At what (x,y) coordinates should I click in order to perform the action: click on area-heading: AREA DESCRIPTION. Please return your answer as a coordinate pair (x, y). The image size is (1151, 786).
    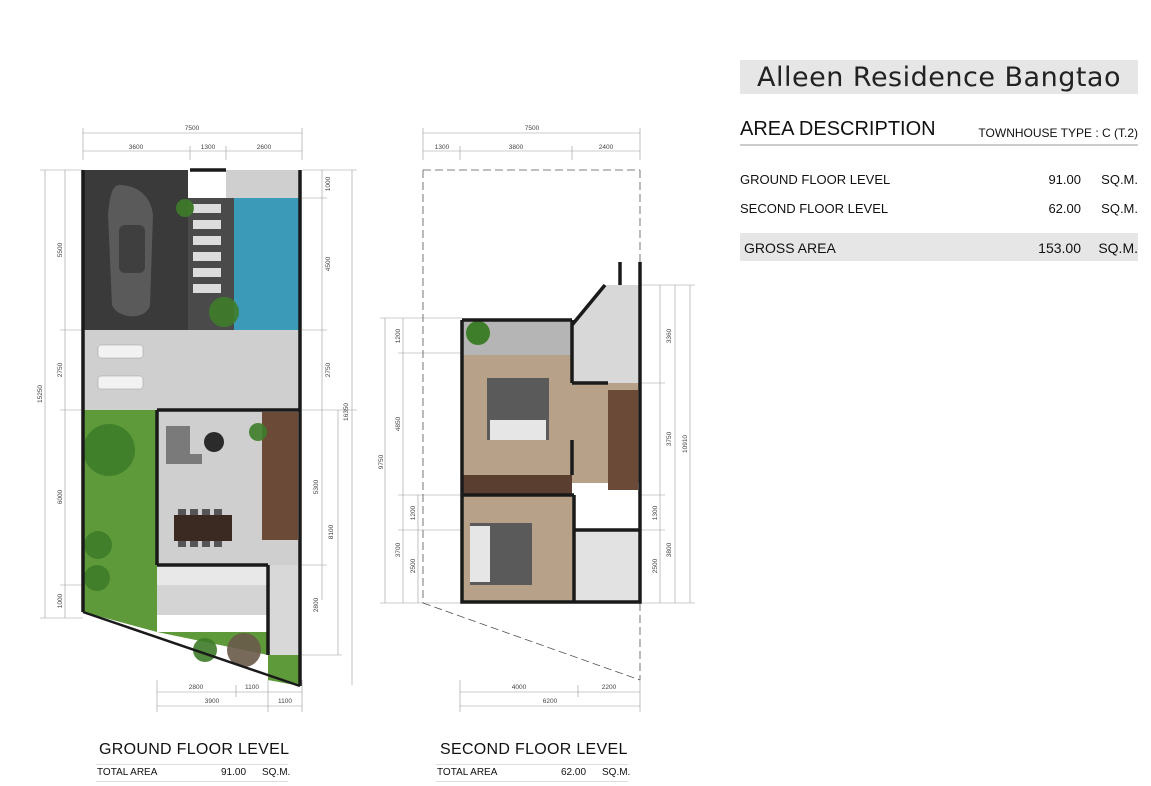
    Looking at the image, I should click on (838, 129).